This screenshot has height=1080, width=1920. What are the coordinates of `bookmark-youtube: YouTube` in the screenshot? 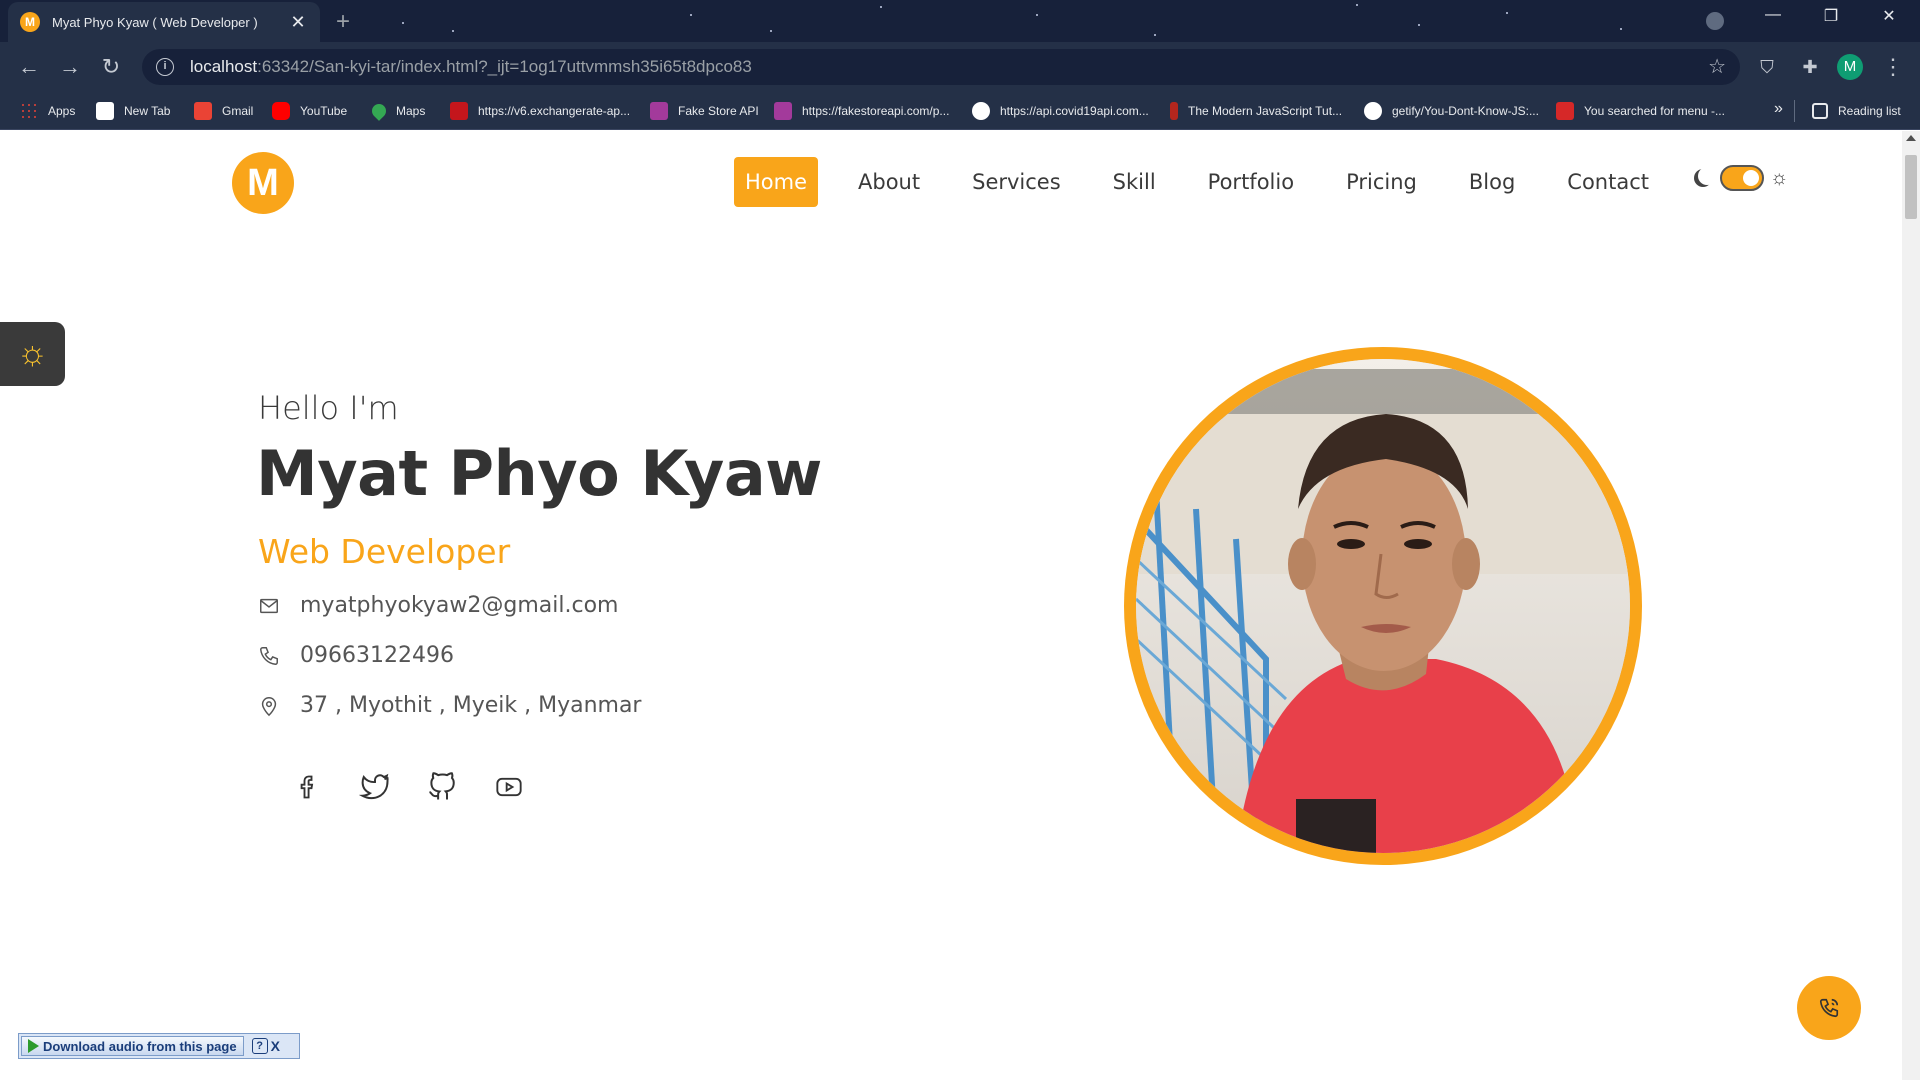 It's located at (309, 111).